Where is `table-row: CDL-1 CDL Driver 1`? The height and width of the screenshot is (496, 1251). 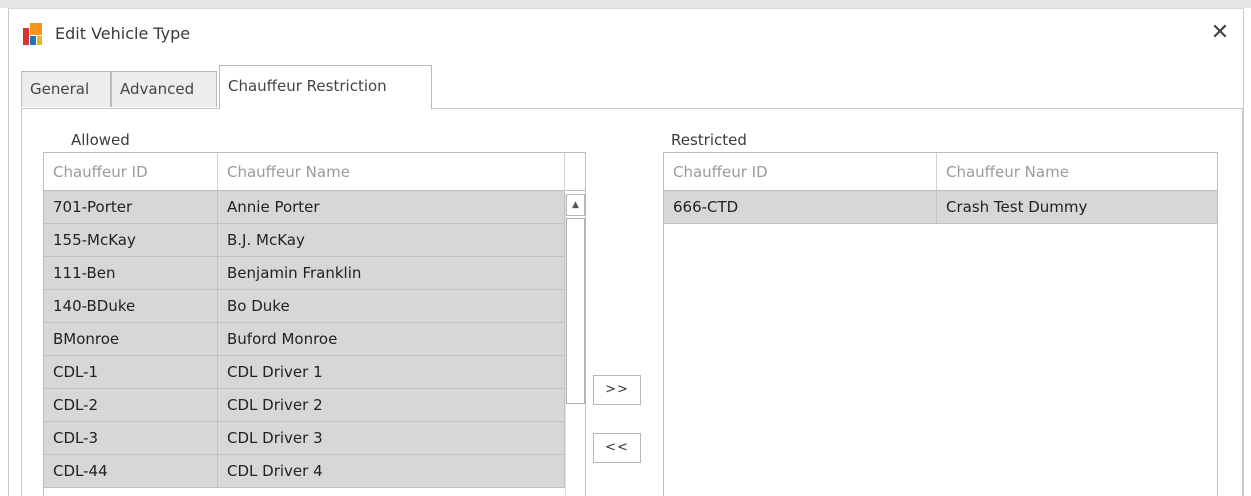
table-row: CDL-1 CDL Driver 1 is located at coordinates (304, 372).